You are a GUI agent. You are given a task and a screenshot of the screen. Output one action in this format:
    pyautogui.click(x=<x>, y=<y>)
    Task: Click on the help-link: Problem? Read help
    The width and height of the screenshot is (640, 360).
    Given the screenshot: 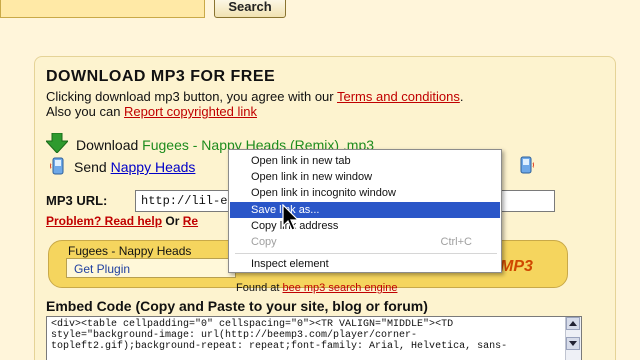 What is the action you would take?
    pyautogui.click(x=104, y=221)
    